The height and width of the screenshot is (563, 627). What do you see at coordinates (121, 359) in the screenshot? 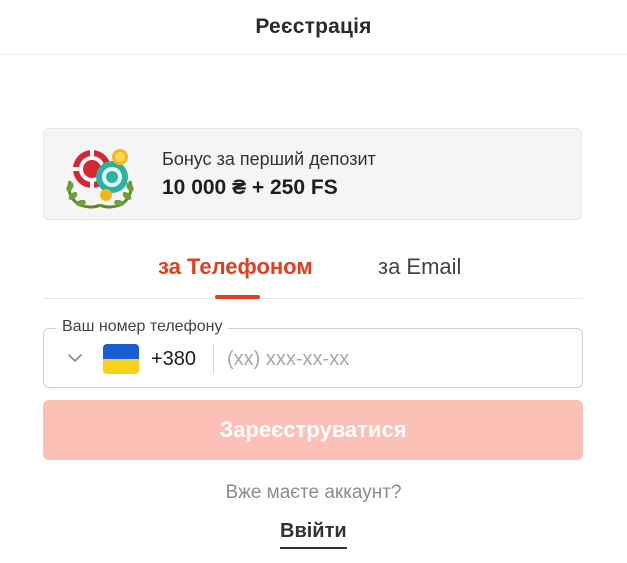
I see `ukraine-flag-icon` at bounding box center [121, 359].